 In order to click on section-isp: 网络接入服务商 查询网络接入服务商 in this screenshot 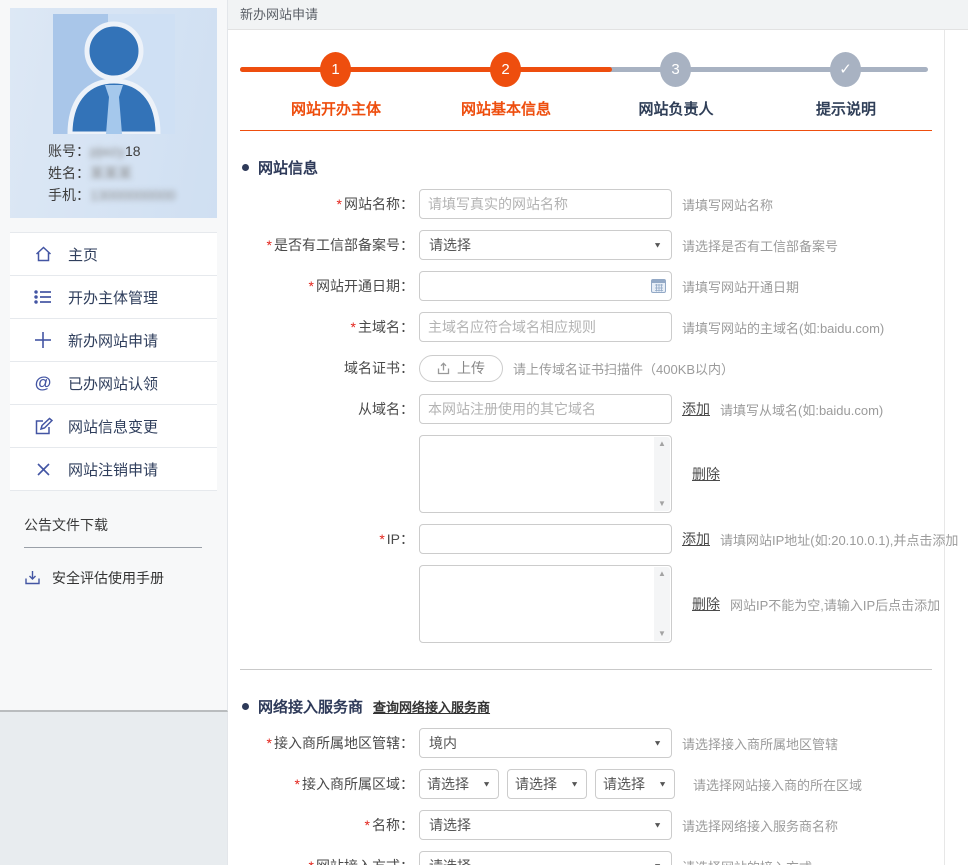, I will do `click(593, 706)`.